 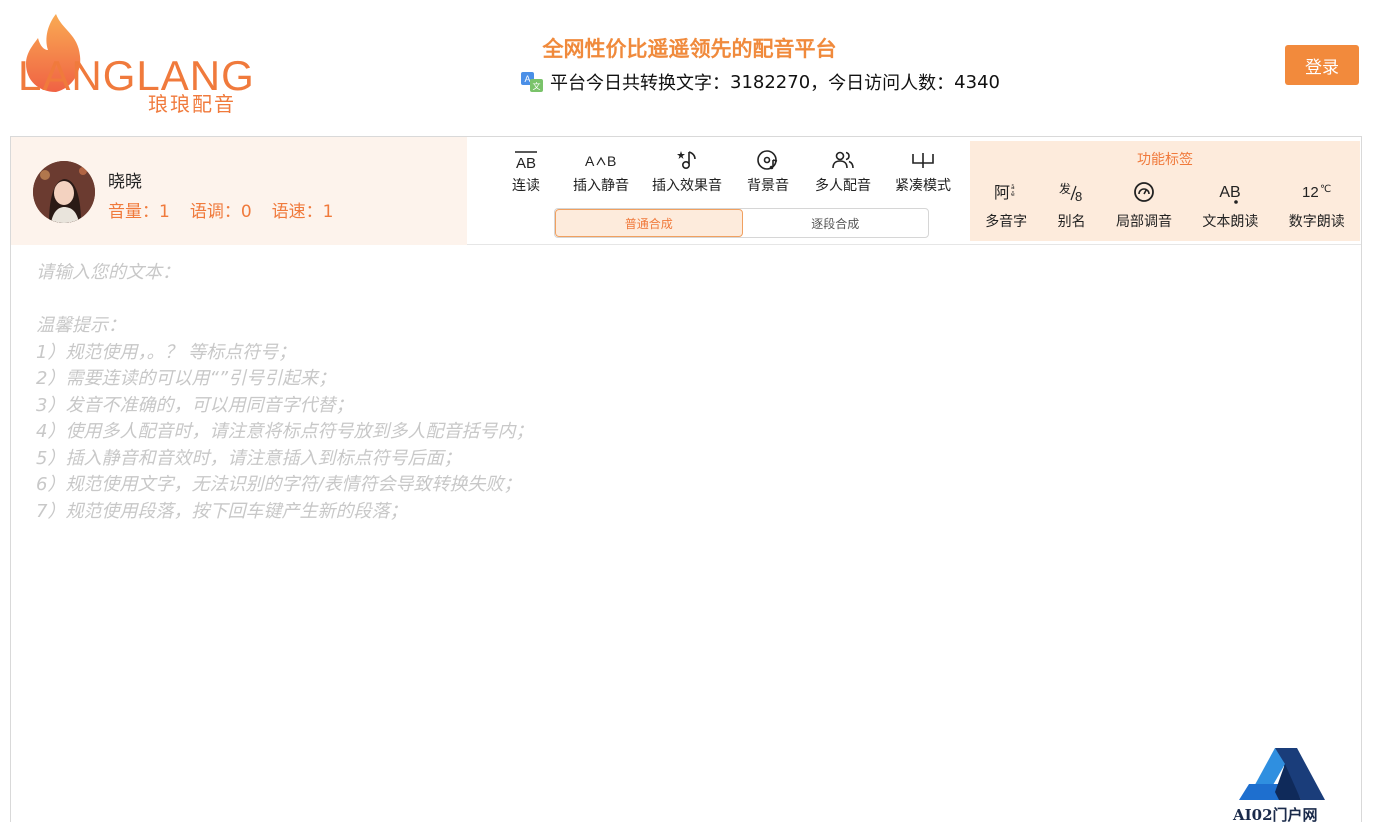 What do you see at coordinates (689, 49) in the screenshot?
I see `slogan: 全网性价比遥遥领先的配音平台` at bounding box center [689, 49].